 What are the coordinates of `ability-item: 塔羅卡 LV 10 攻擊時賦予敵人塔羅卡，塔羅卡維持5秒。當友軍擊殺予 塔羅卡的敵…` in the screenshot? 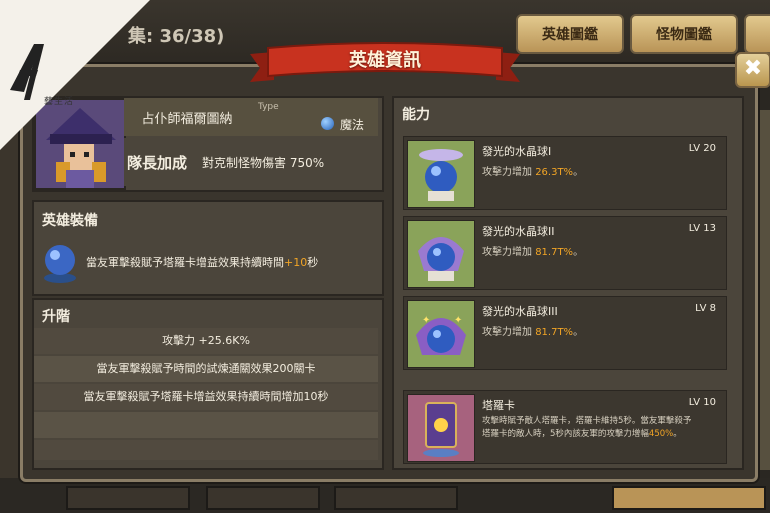 It's located at (565, 427).